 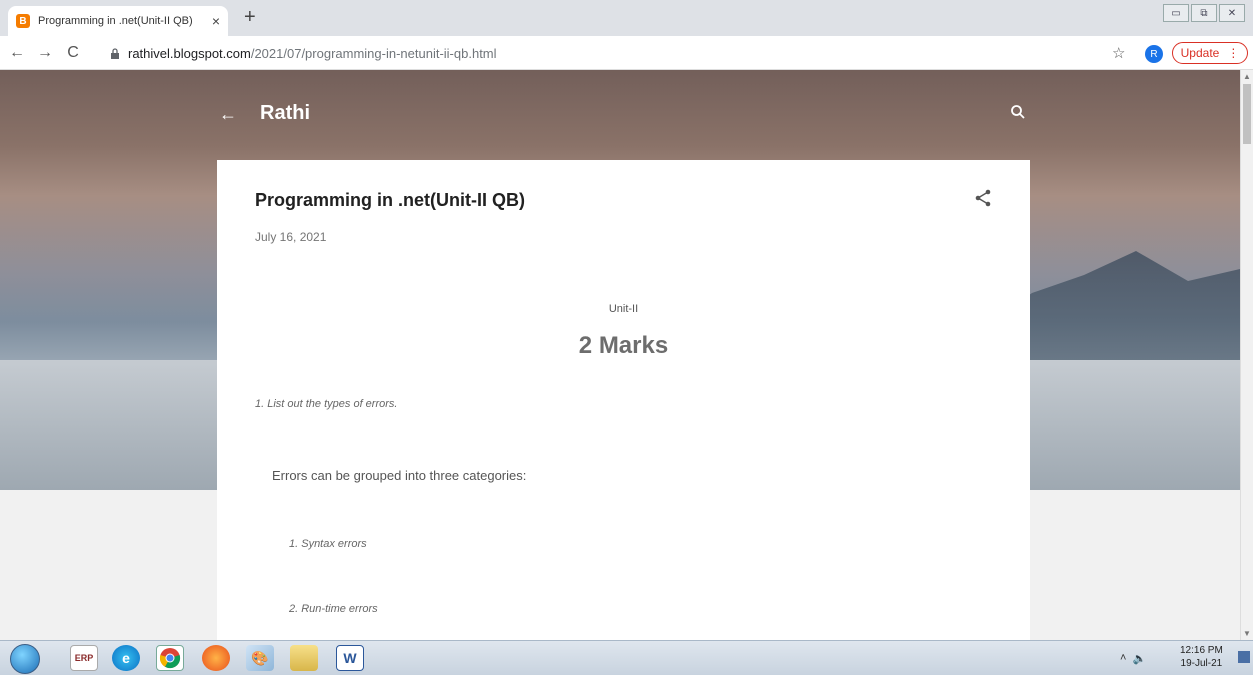 I want to click on clock-time: 12:16 PM, so click(x=1201, y=650).